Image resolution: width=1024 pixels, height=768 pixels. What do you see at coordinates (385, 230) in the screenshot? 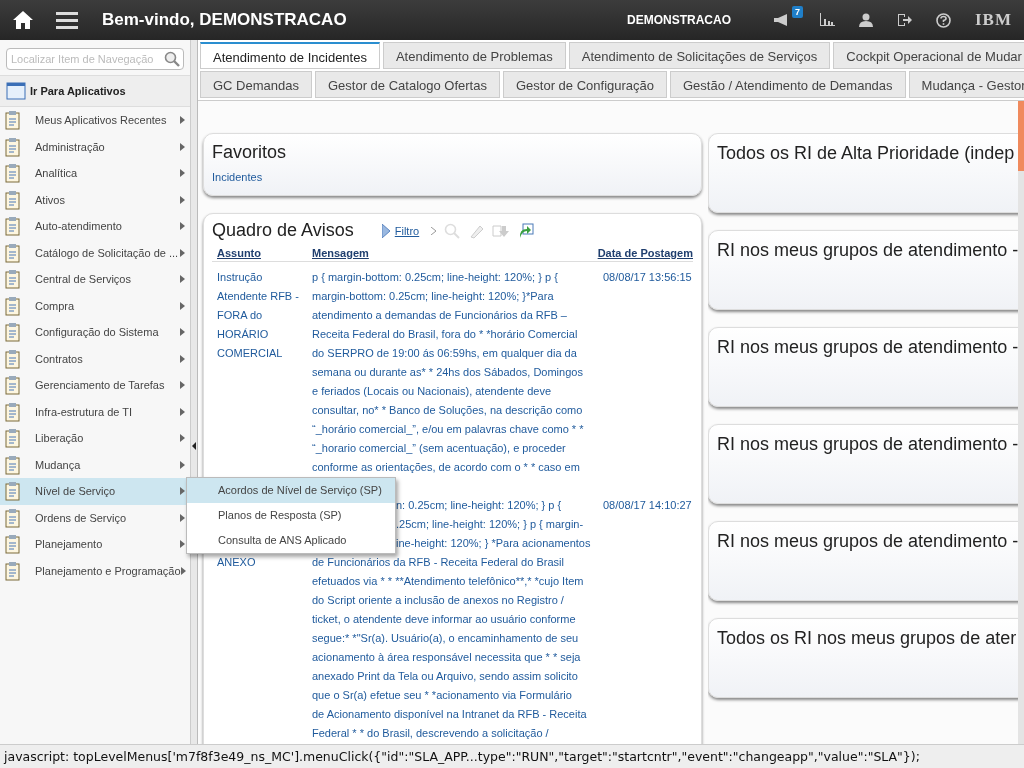
I see `triangle-icon` at bounding box center [385, 230].